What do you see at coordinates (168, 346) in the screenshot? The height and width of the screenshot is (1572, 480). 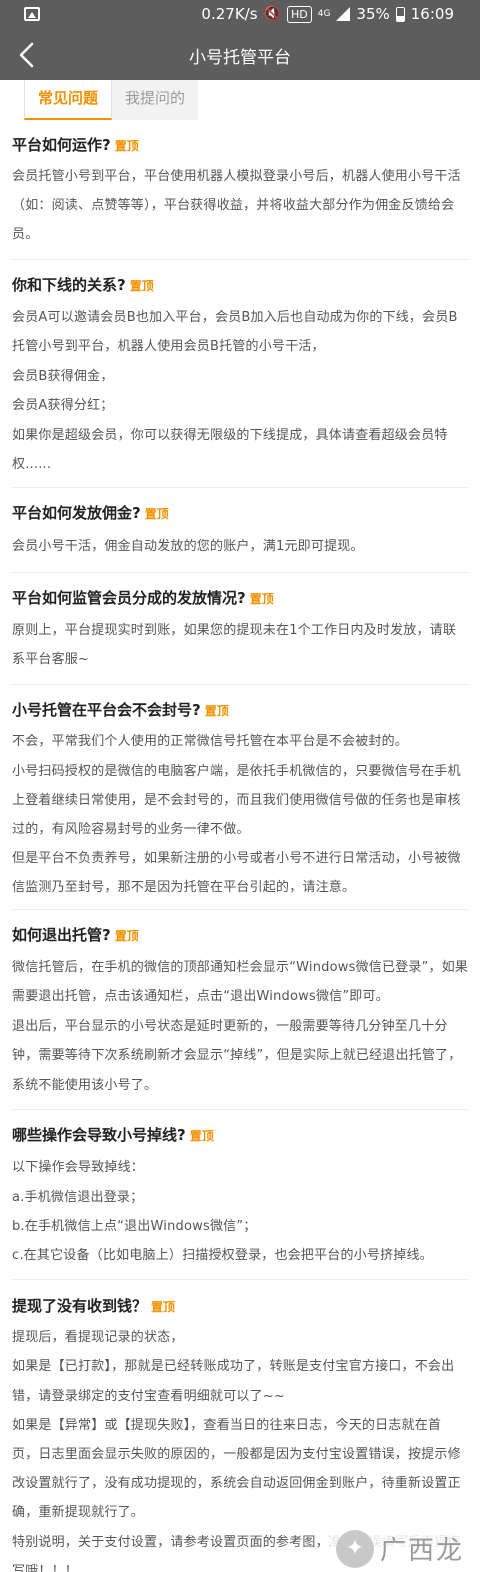 I see `faq-line: 托管小号到平台，机器人使用会员B托管的小号干活，` at bounding box center [168, 346].